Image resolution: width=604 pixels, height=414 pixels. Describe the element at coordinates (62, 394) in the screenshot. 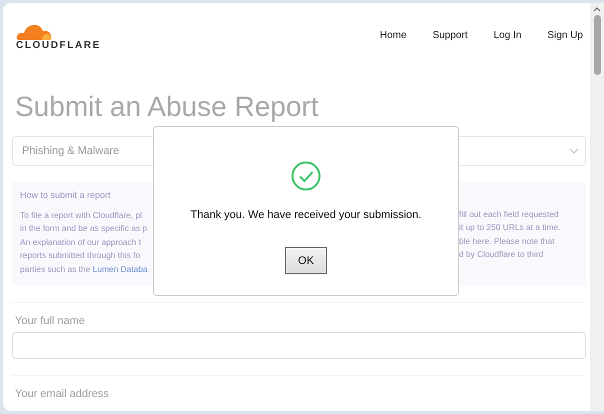

I see `field-label: Your email address` at that location.